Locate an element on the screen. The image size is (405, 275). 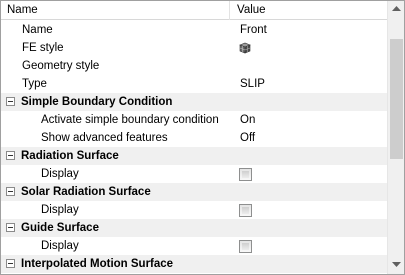
property-value: Off is located at coordinates (247, 138).